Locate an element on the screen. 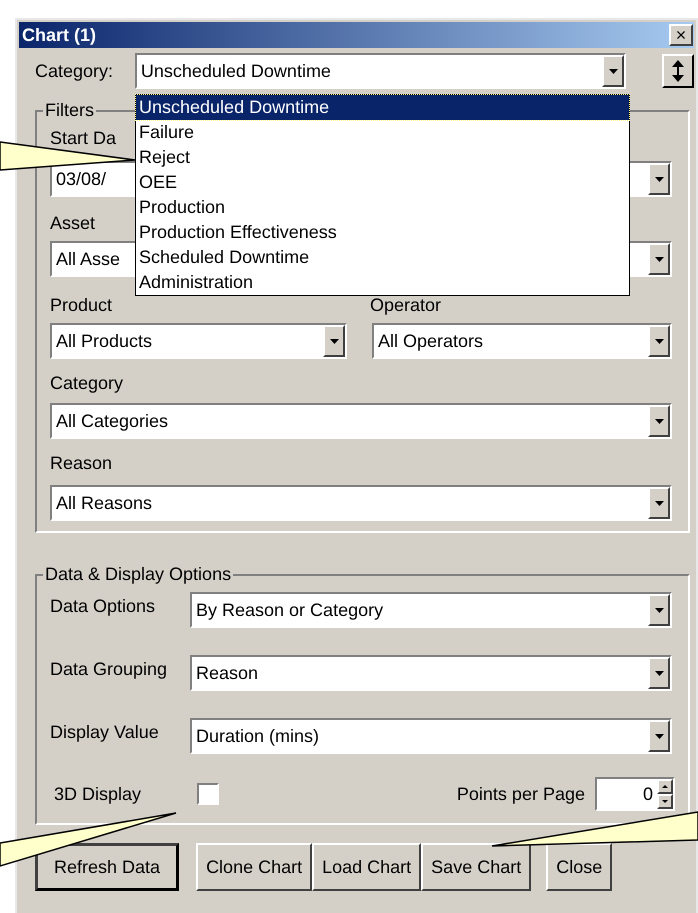  field-label: Points per Page is located at coordinates (520, 794).